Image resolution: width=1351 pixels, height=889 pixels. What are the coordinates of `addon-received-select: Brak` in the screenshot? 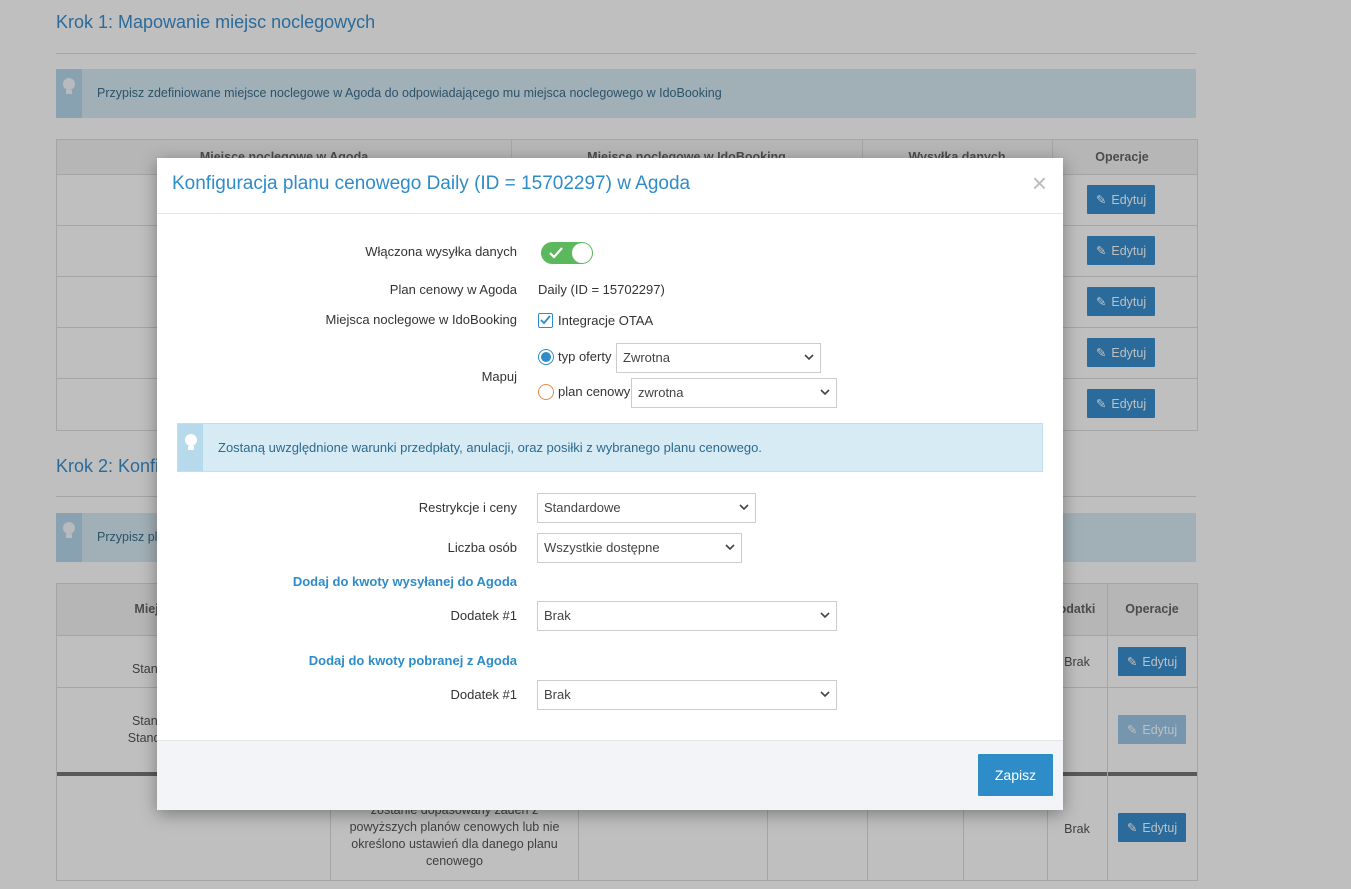 It's located at (687, 695).